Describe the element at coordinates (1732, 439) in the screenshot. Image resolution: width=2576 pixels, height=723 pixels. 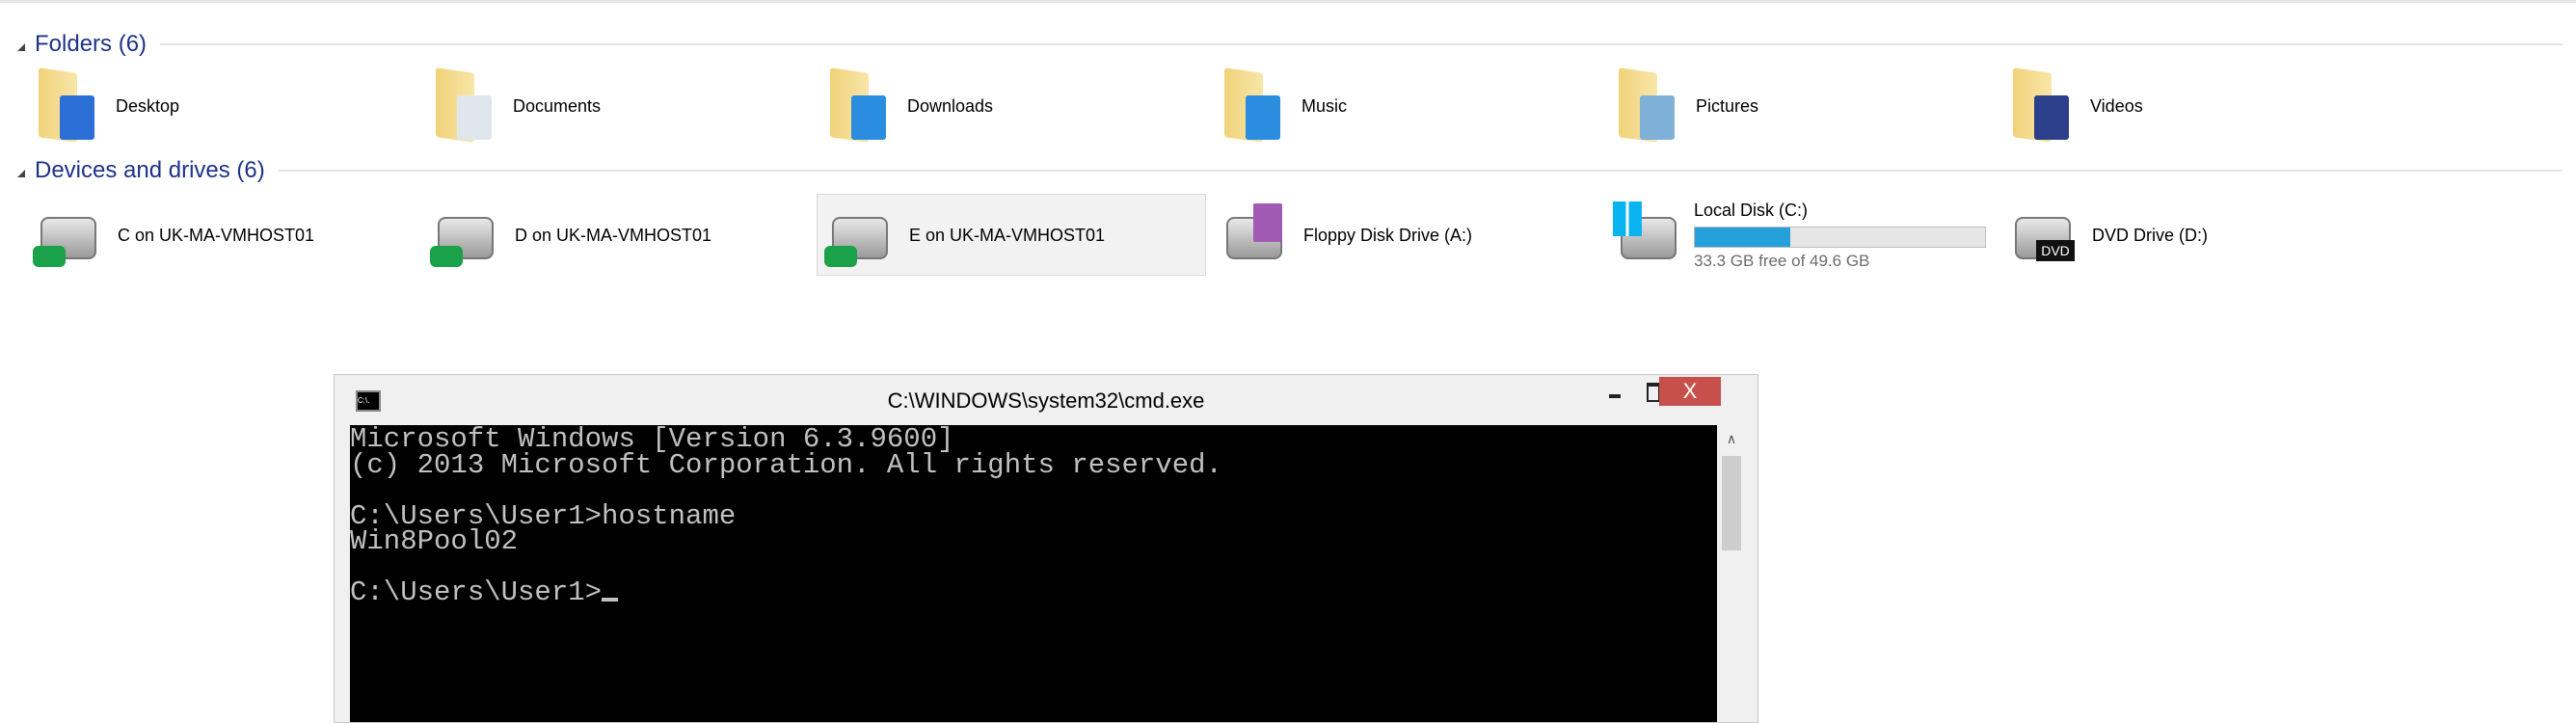
I see `scroll-up-icon: ∧` at that location.